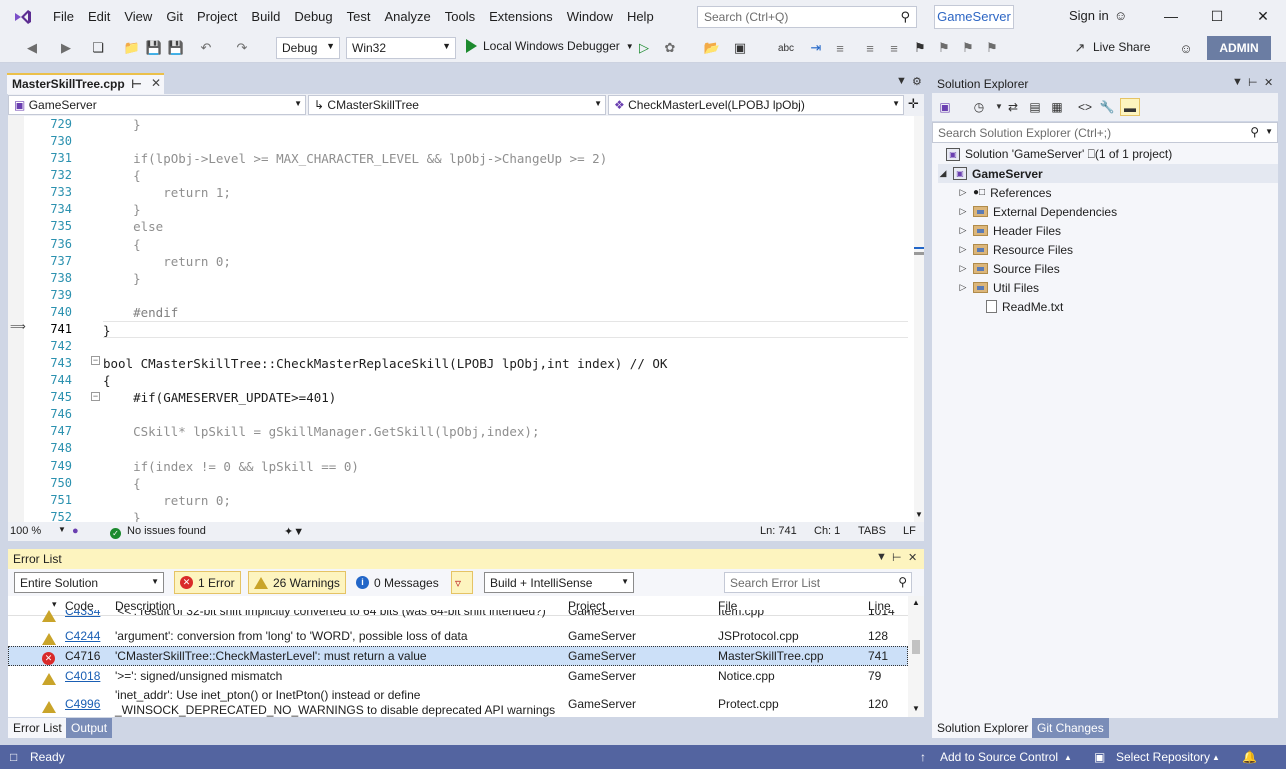 This screenshot has width=1286, height=769. What do you see at coordinates (870, 48) in the screenshot?
I see `comment-icon: ≡` at bounding box center [870, 48].